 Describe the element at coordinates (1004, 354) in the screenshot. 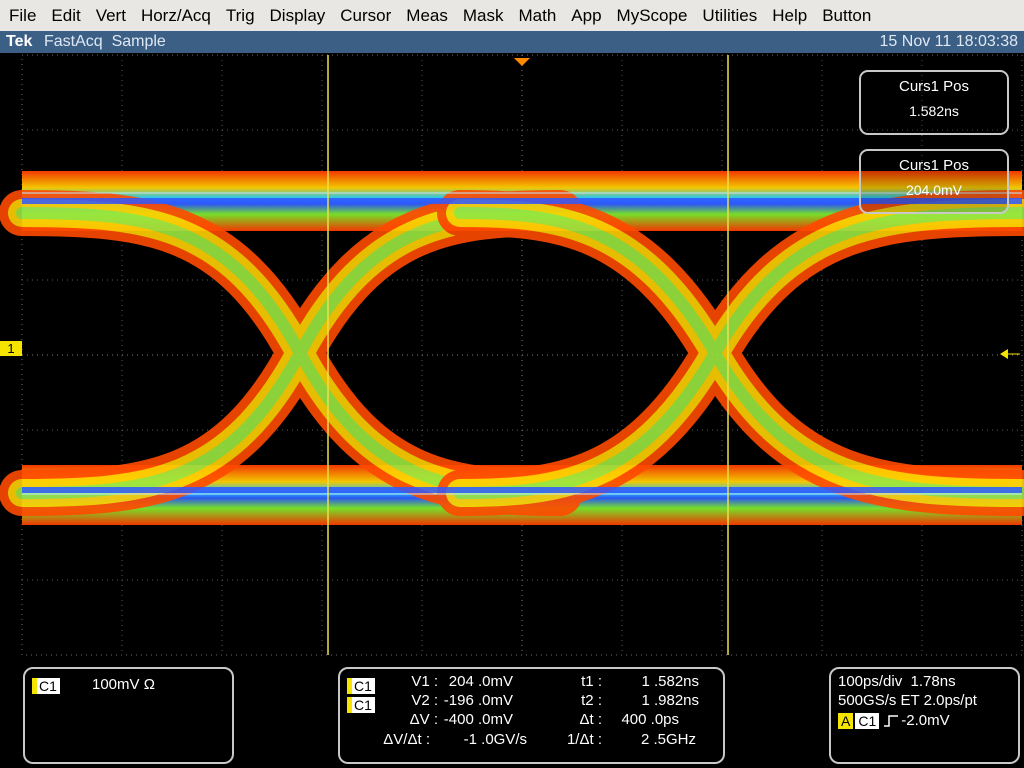

I see `trigger-level-marker` at that location.